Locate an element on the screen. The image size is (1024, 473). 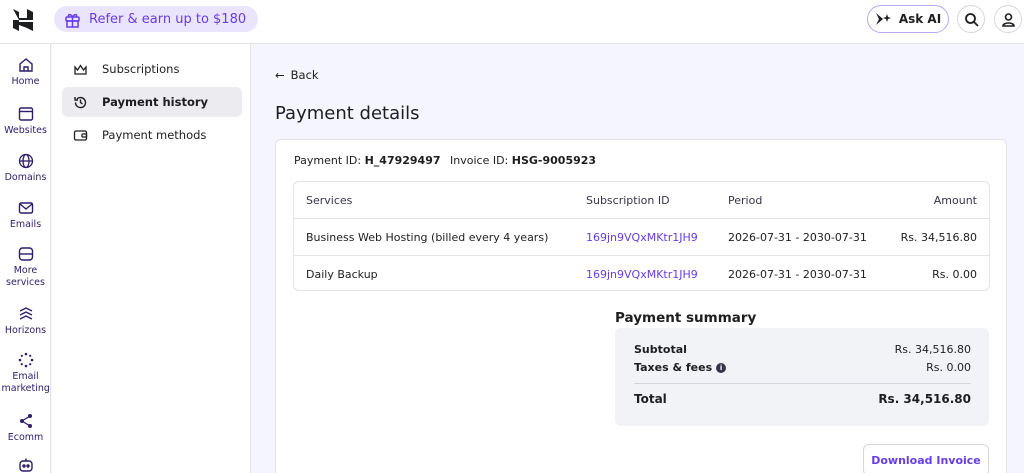
rail-item-domains: Domains is located at coordinates (25, 168).